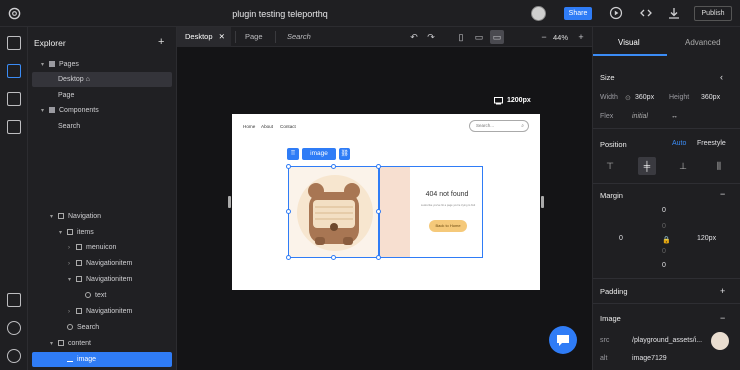 Image resolution: width=740 pixels, height=370 pixels. I want to click on align-stretch-icon: ⫼, so click(719, 166).